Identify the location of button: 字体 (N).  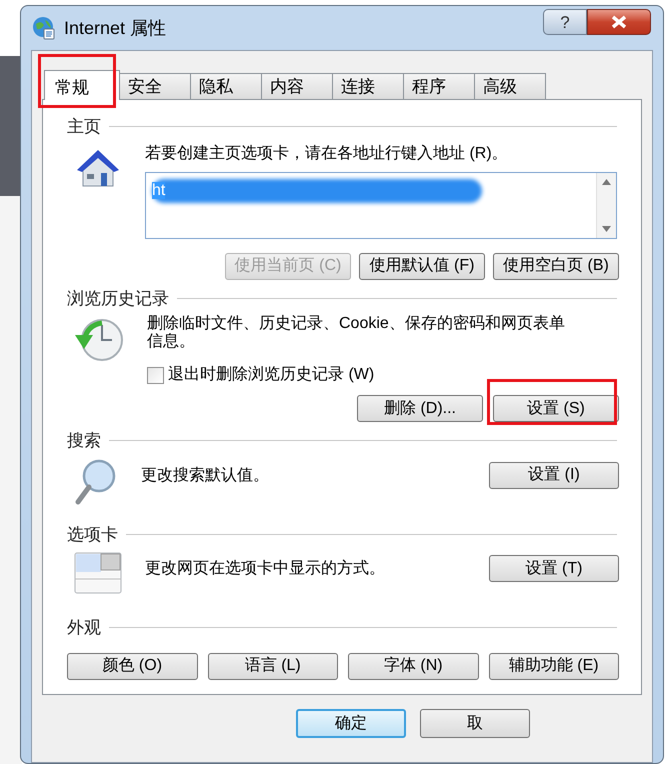
(413, 666).